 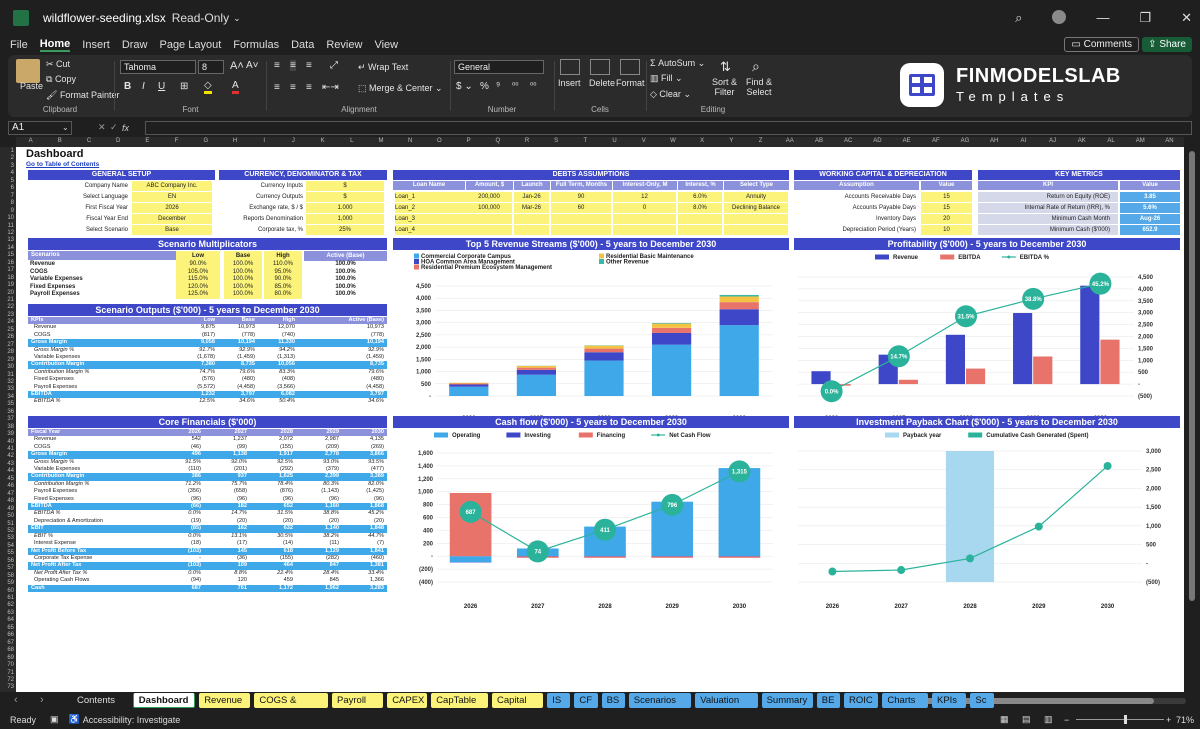 What do you see at coordinates (700, 197) in the screenshot?
I see `loan-value: 6.0%` at bounding box center [700, 197].